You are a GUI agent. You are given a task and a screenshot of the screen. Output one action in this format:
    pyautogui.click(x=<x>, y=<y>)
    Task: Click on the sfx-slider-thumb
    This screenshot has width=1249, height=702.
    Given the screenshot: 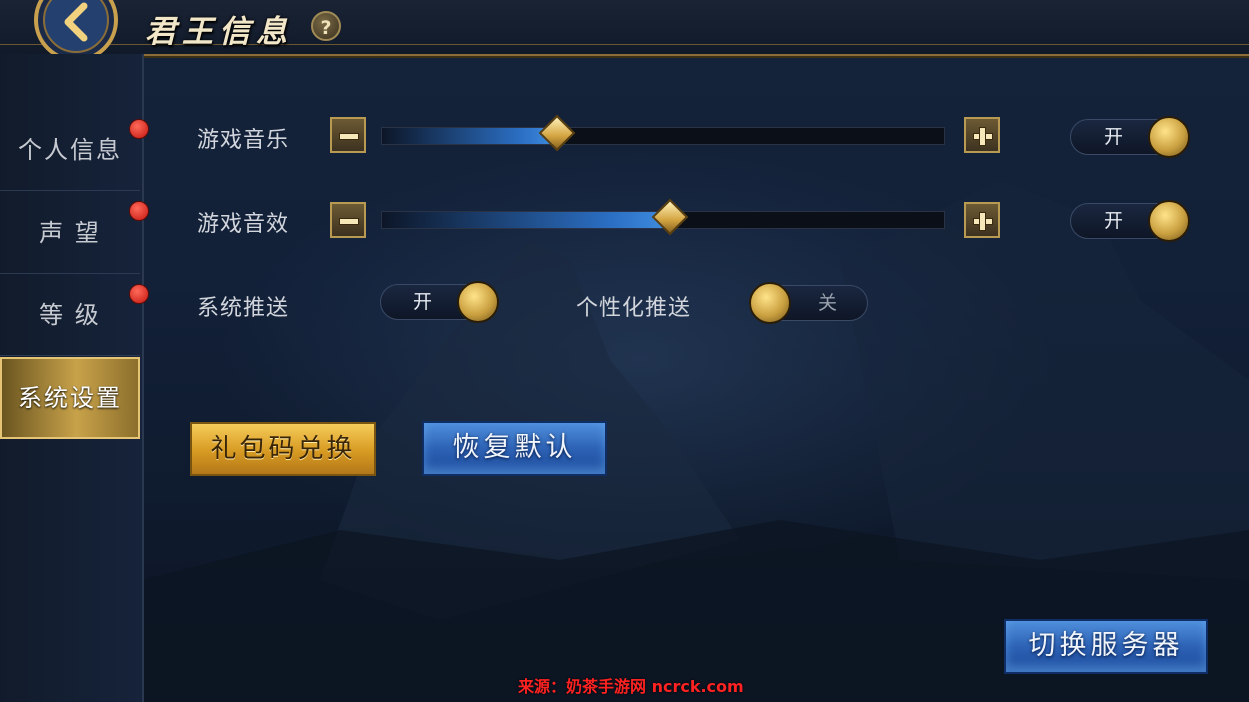 What is the action you would take?
    pyautogui.click(x=669, y=217)
    